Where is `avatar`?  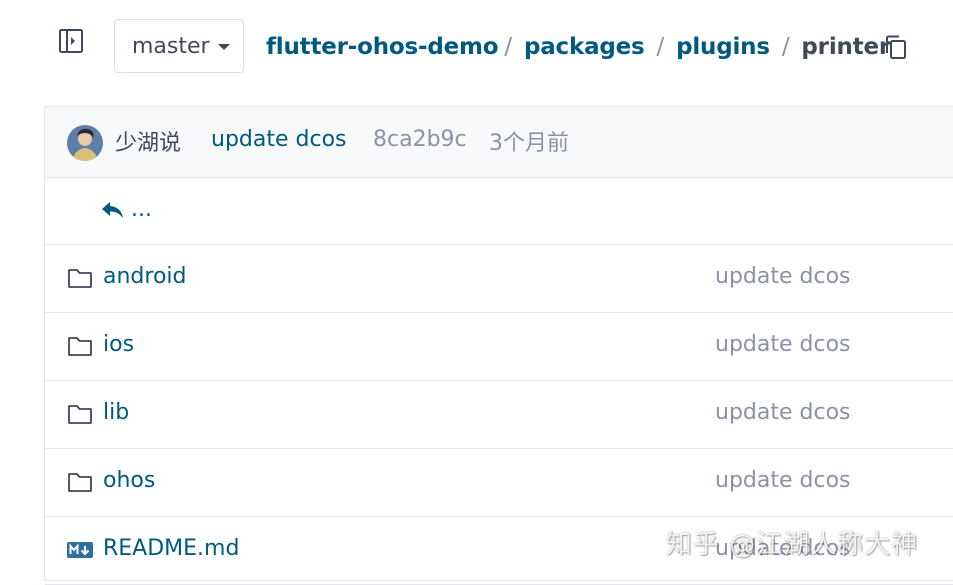 avatar is located at coordinates (85, 143).